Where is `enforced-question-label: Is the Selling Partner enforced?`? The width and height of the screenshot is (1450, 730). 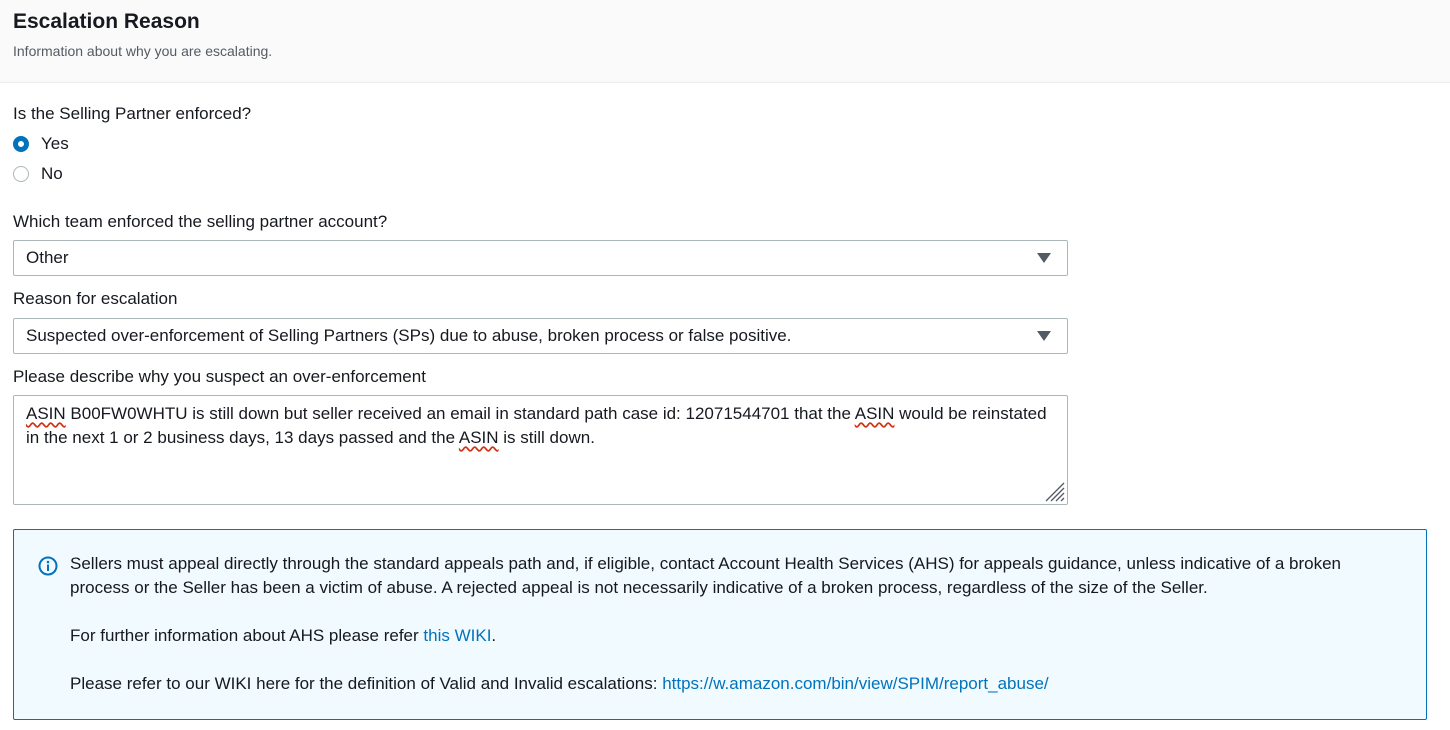 enforced-question-label: Is the Selling Partner enforced? is located at coordinates (132, 113).